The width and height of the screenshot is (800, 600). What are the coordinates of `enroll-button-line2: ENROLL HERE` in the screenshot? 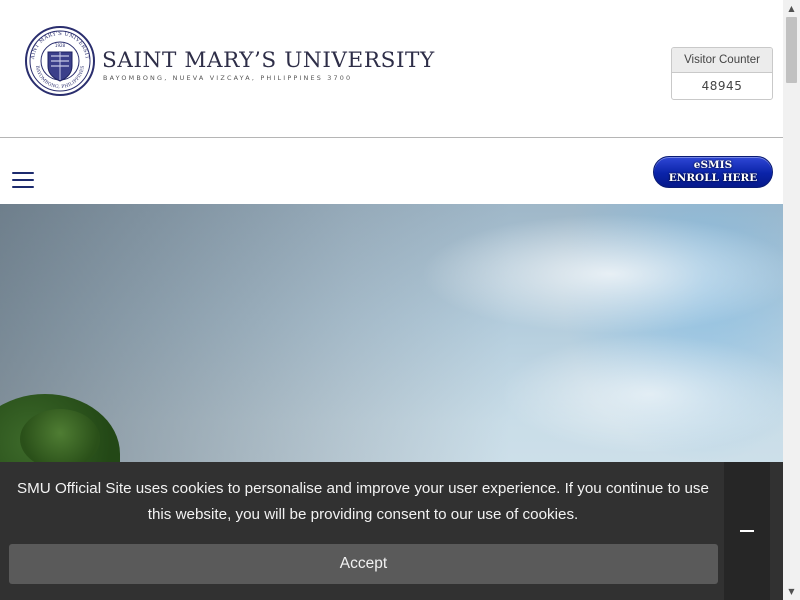 It's located at (713, 178).